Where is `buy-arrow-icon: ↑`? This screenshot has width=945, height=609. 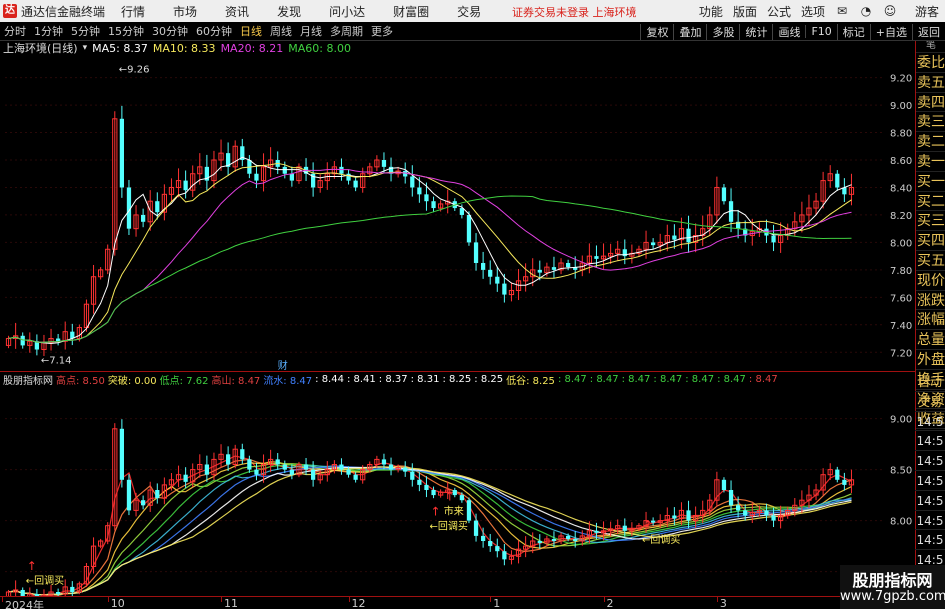 buy-arrow-icon: ↑ is located at coordinates (32, 566).